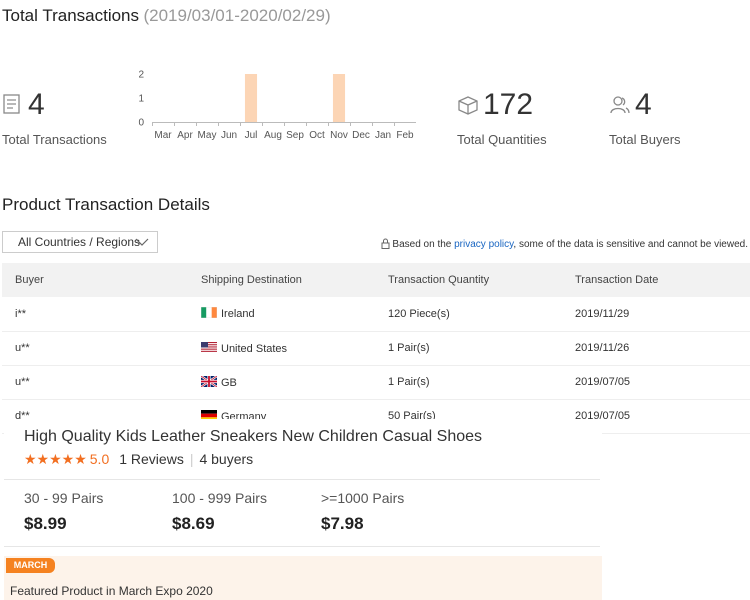 The image size is (750, 600). I want to click on march-badge: MARCH, so click(30, 565).